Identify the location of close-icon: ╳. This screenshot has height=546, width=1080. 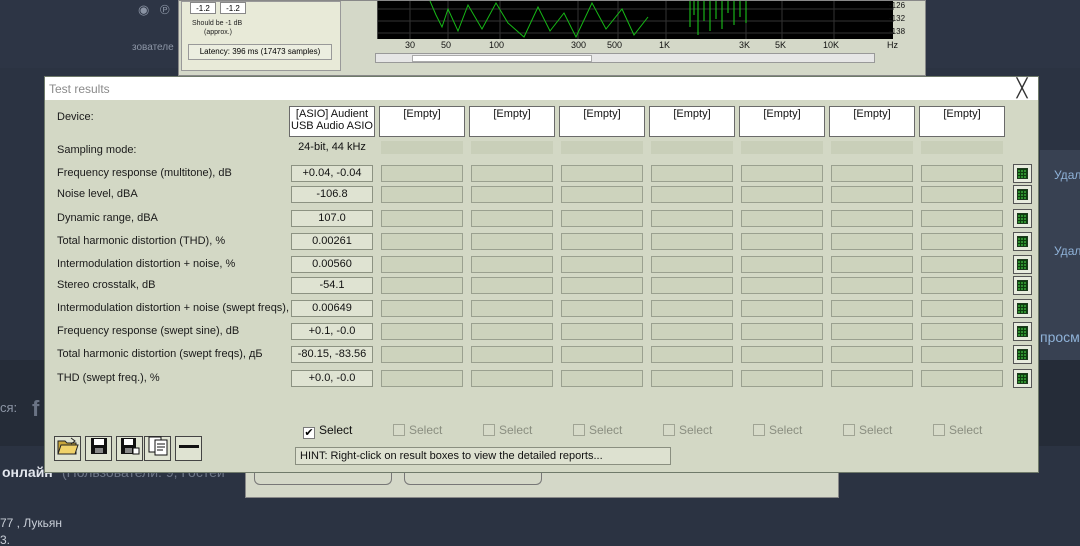
(1022, 88).